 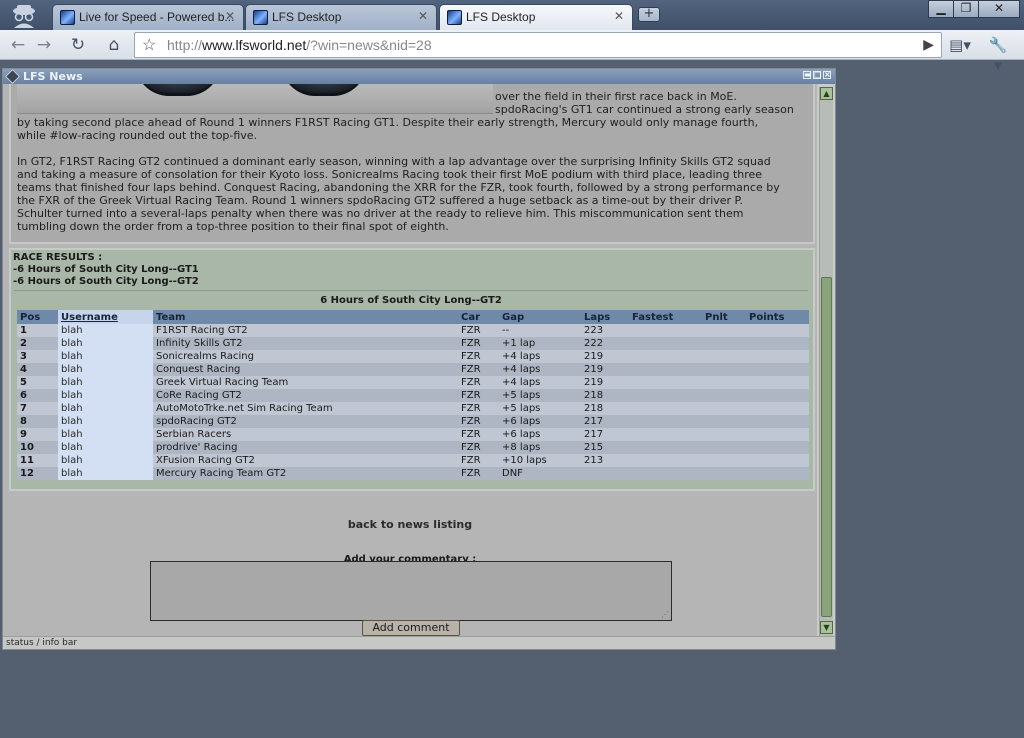 What do you see at coordinates (255, 99) in the screenshot?
I see `news-image` at bounding box center [255, 99].